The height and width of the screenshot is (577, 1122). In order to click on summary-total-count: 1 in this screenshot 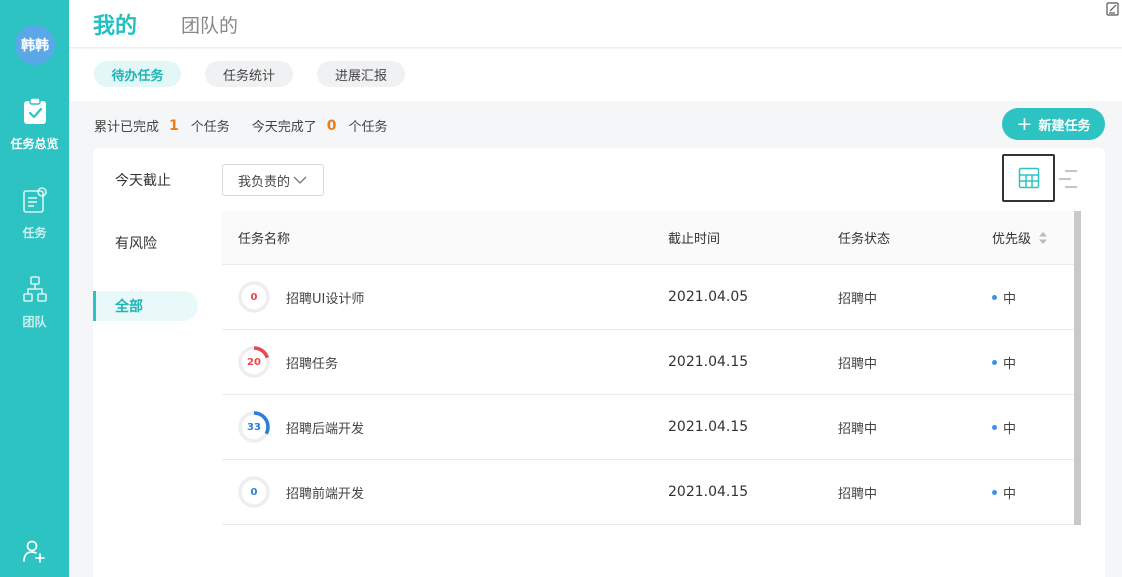, I will do `click(174, 125)`.